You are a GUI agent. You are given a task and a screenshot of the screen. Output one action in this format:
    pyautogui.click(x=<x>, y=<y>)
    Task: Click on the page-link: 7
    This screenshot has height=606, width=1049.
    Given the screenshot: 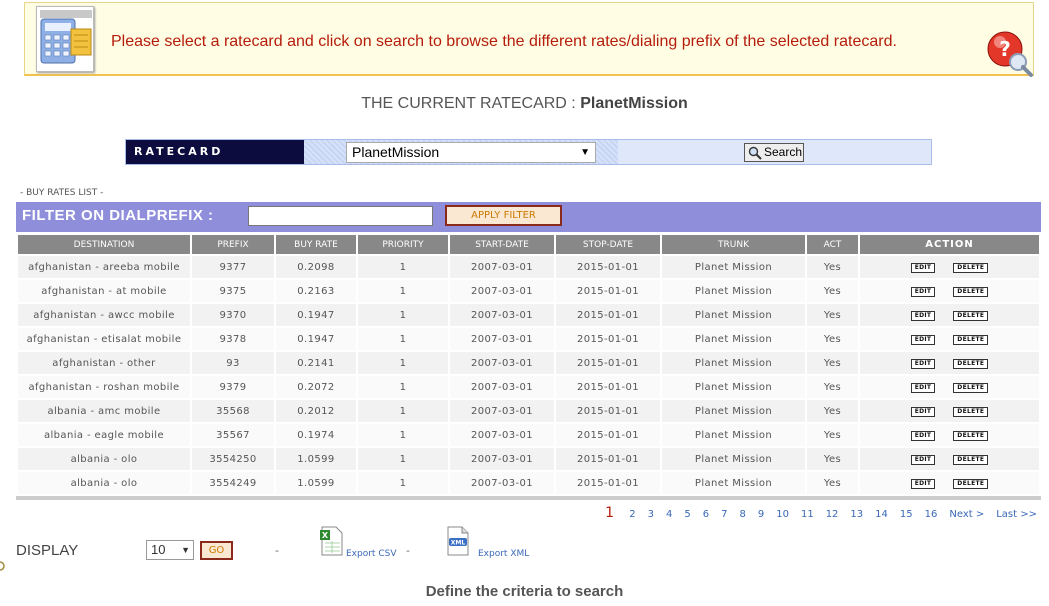 What is the action you would take?
    pyautogui.click(x=724, y=514)
    